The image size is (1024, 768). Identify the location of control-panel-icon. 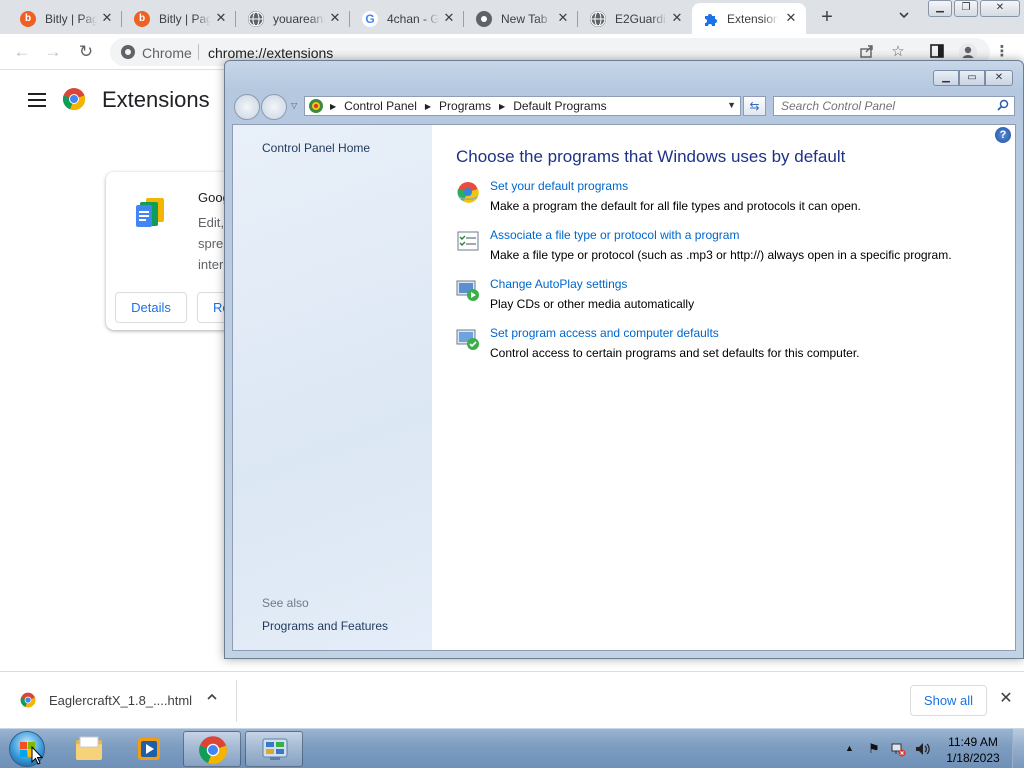
(316, 106).